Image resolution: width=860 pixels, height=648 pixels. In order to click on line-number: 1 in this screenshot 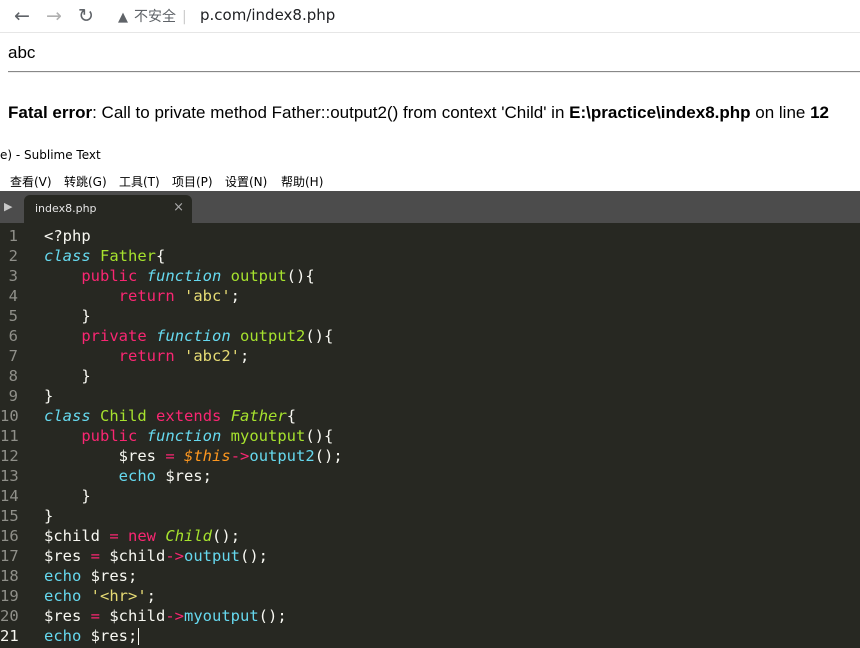, I will do `click(13, 236)`.